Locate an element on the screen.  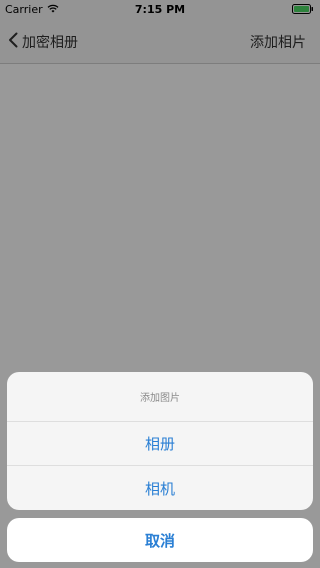
album-action-button: 相册 is located at coordinates (160, 444).